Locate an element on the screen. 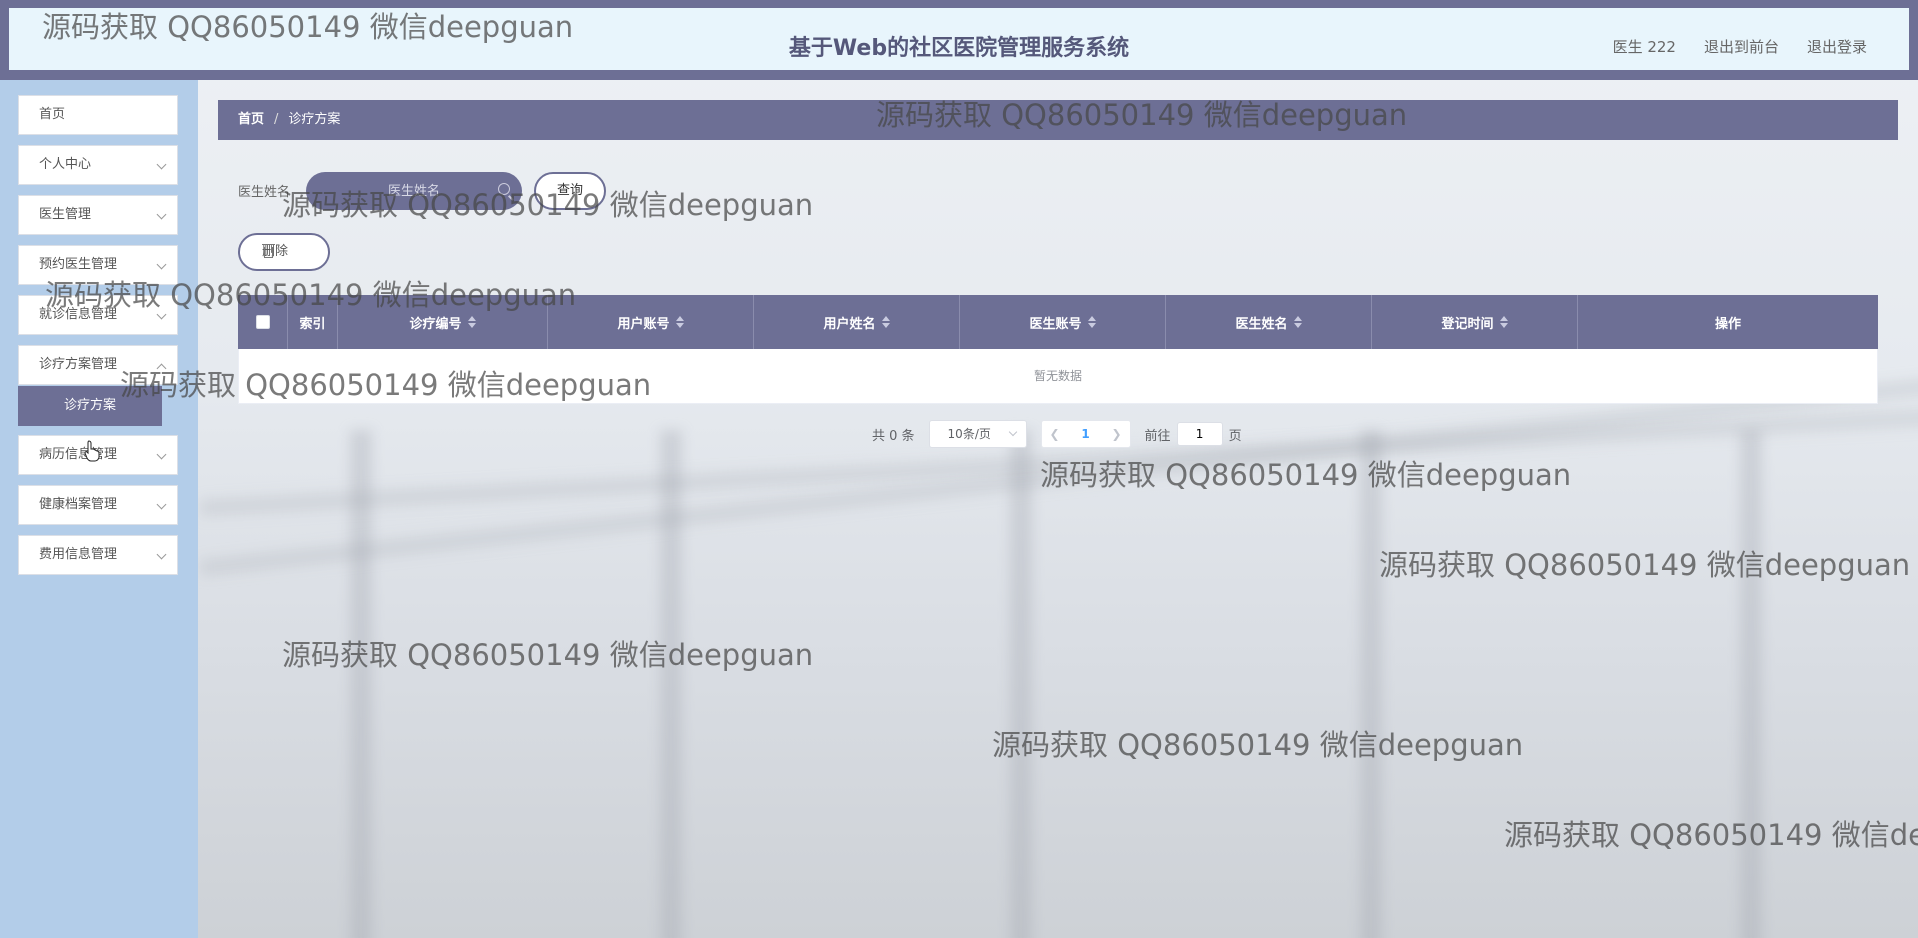  delete-button: 删除 is located at coordinates (284, 252).